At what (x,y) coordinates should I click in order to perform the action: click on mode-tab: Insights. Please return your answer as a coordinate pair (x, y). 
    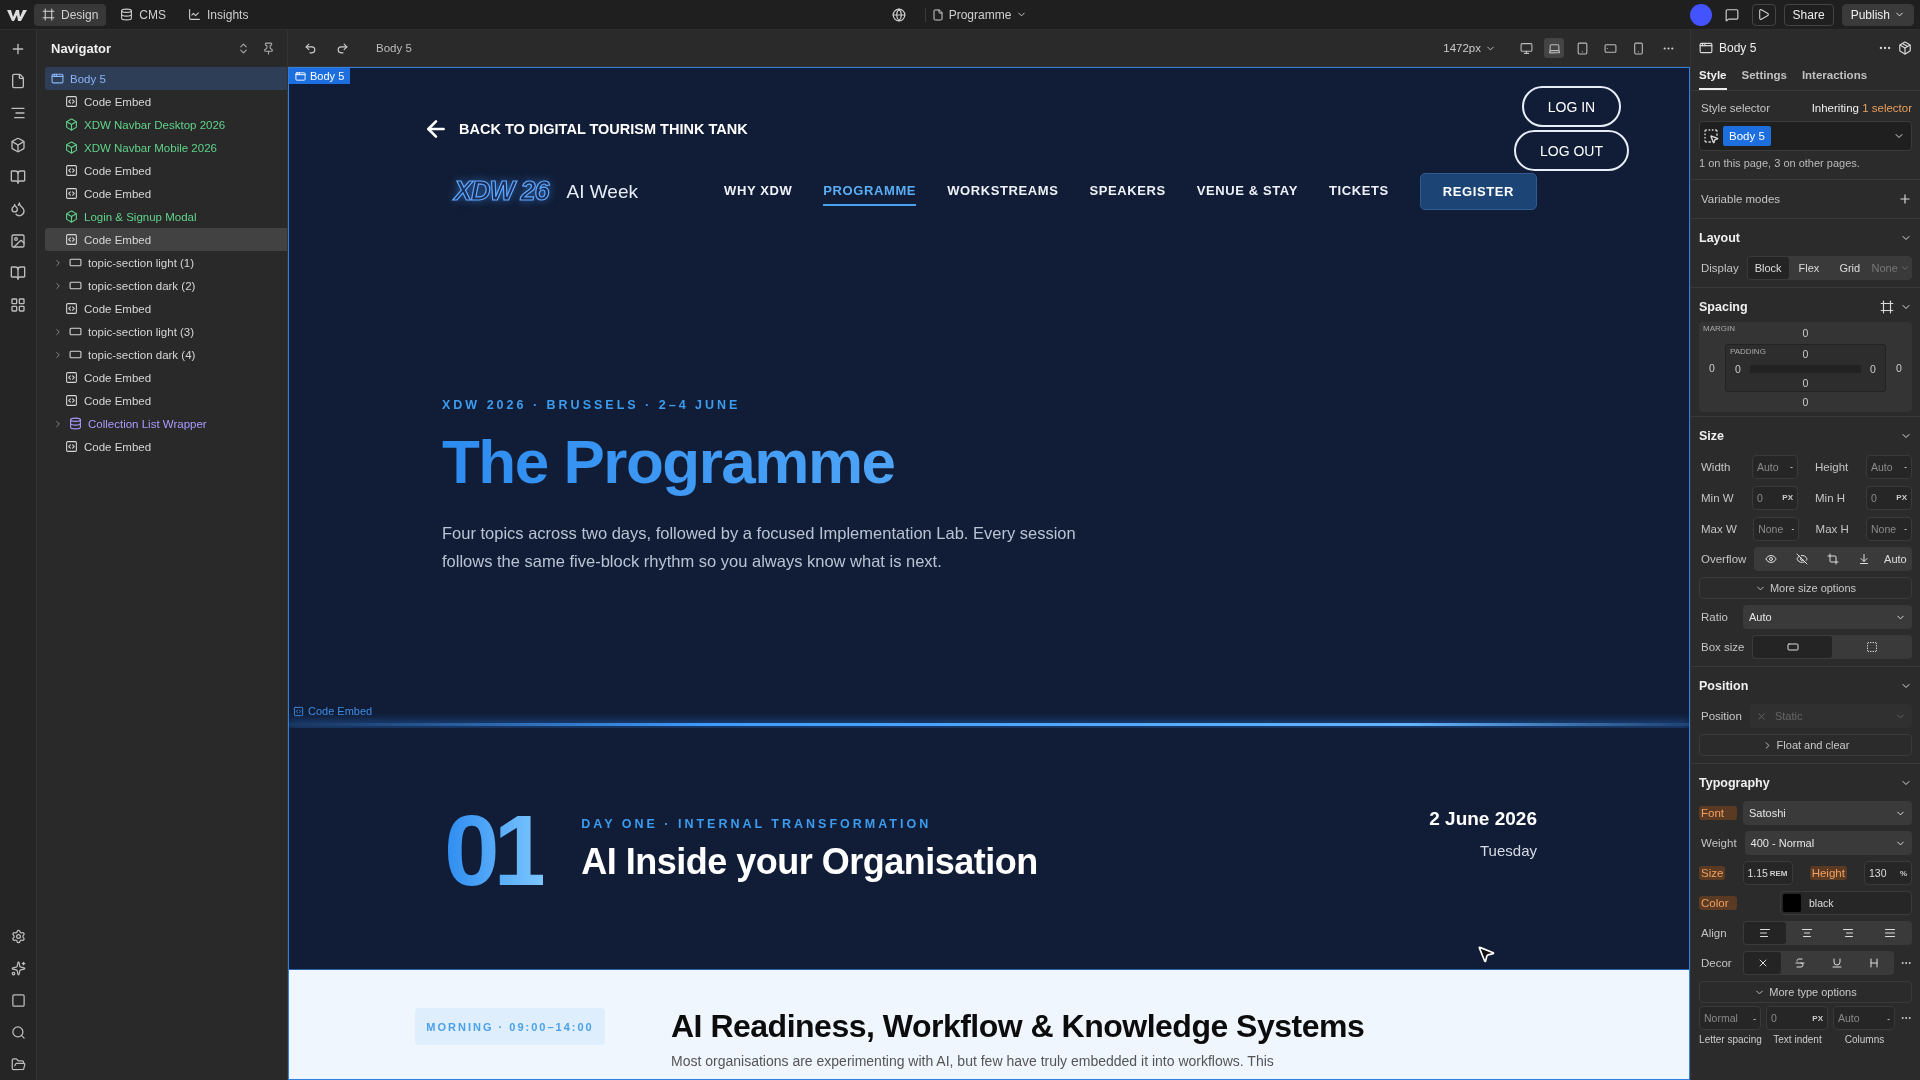
    Looking at the image, I should click on (218, 14).